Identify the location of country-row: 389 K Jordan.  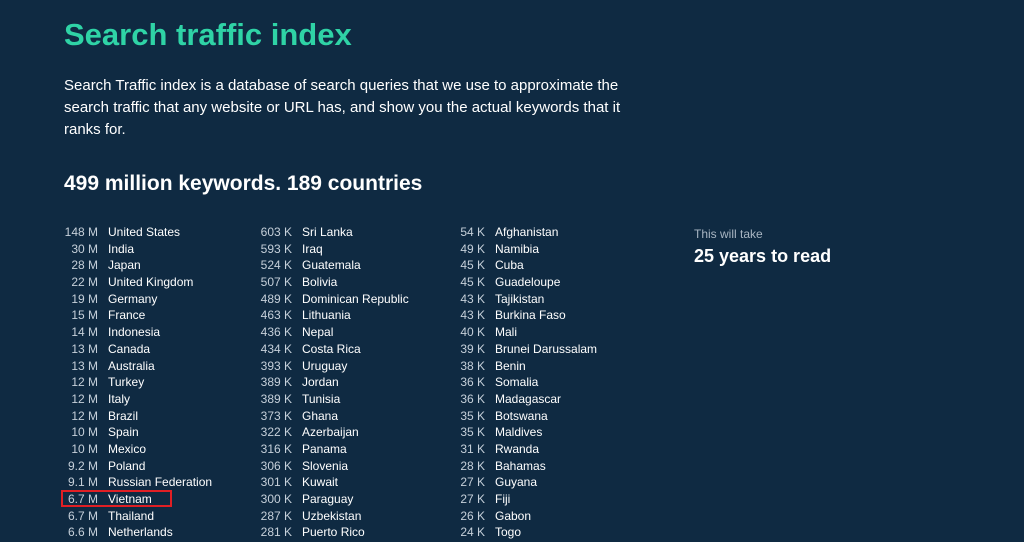
(333, 382).